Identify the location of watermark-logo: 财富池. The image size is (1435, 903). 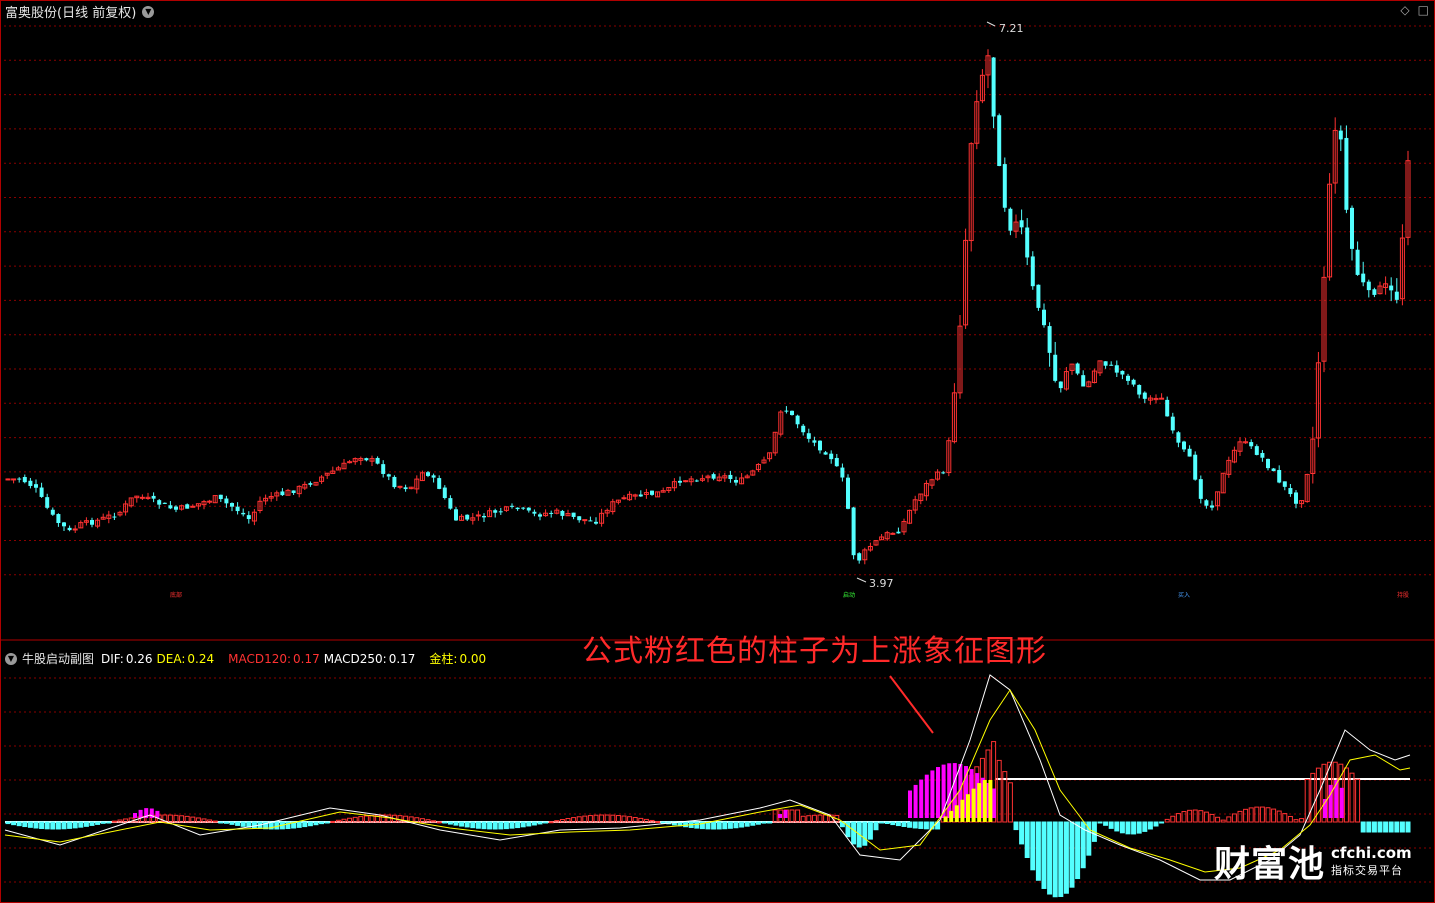
(1270, 864).